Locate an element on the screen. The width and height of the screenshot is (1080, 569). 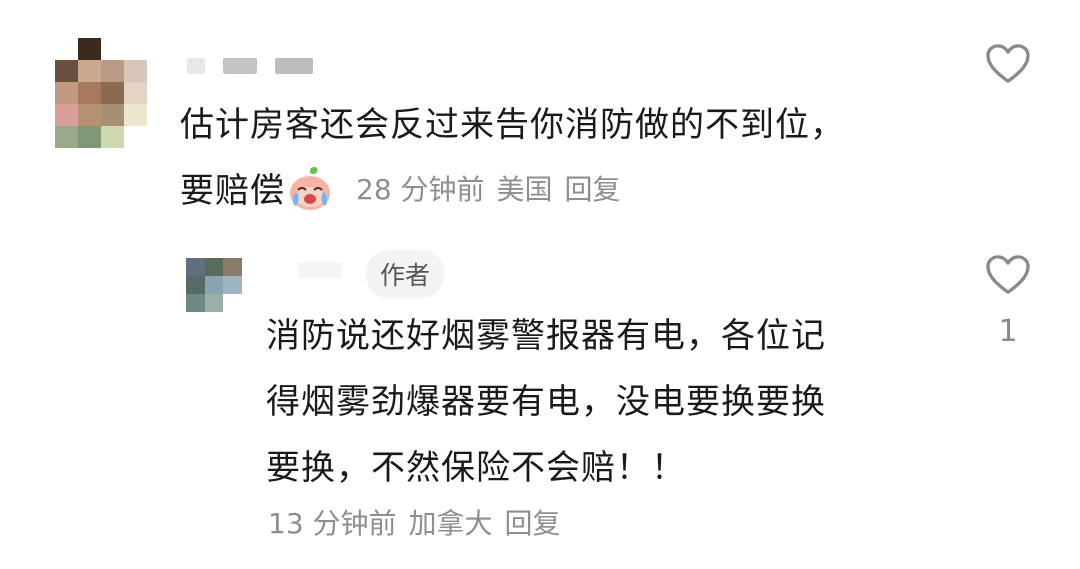
timestamp: 28 分钟前 is located at coordinates (420, 189).